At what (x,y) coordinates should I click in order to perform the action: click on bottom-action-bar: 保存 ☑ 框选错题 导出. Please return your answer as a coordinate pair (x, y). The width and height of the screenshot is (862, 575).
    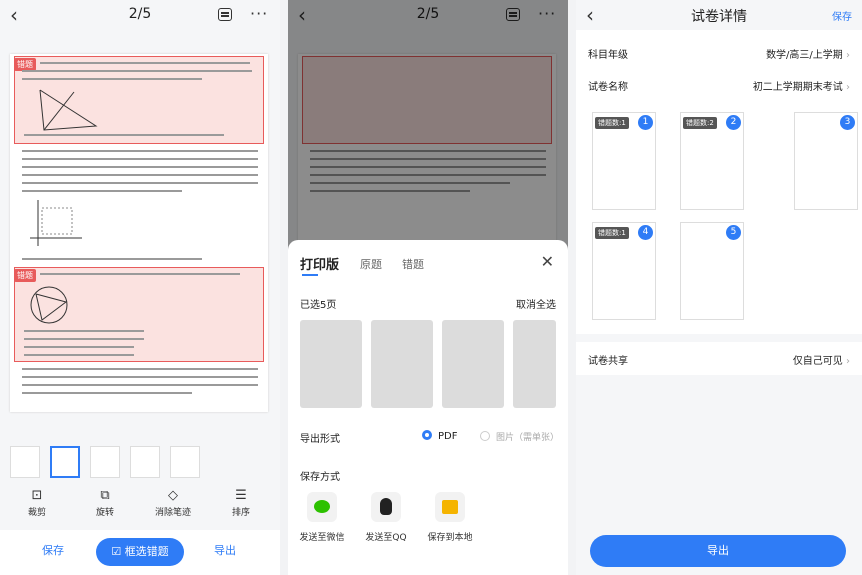
    Looking at the image, I should click on (140, 552).